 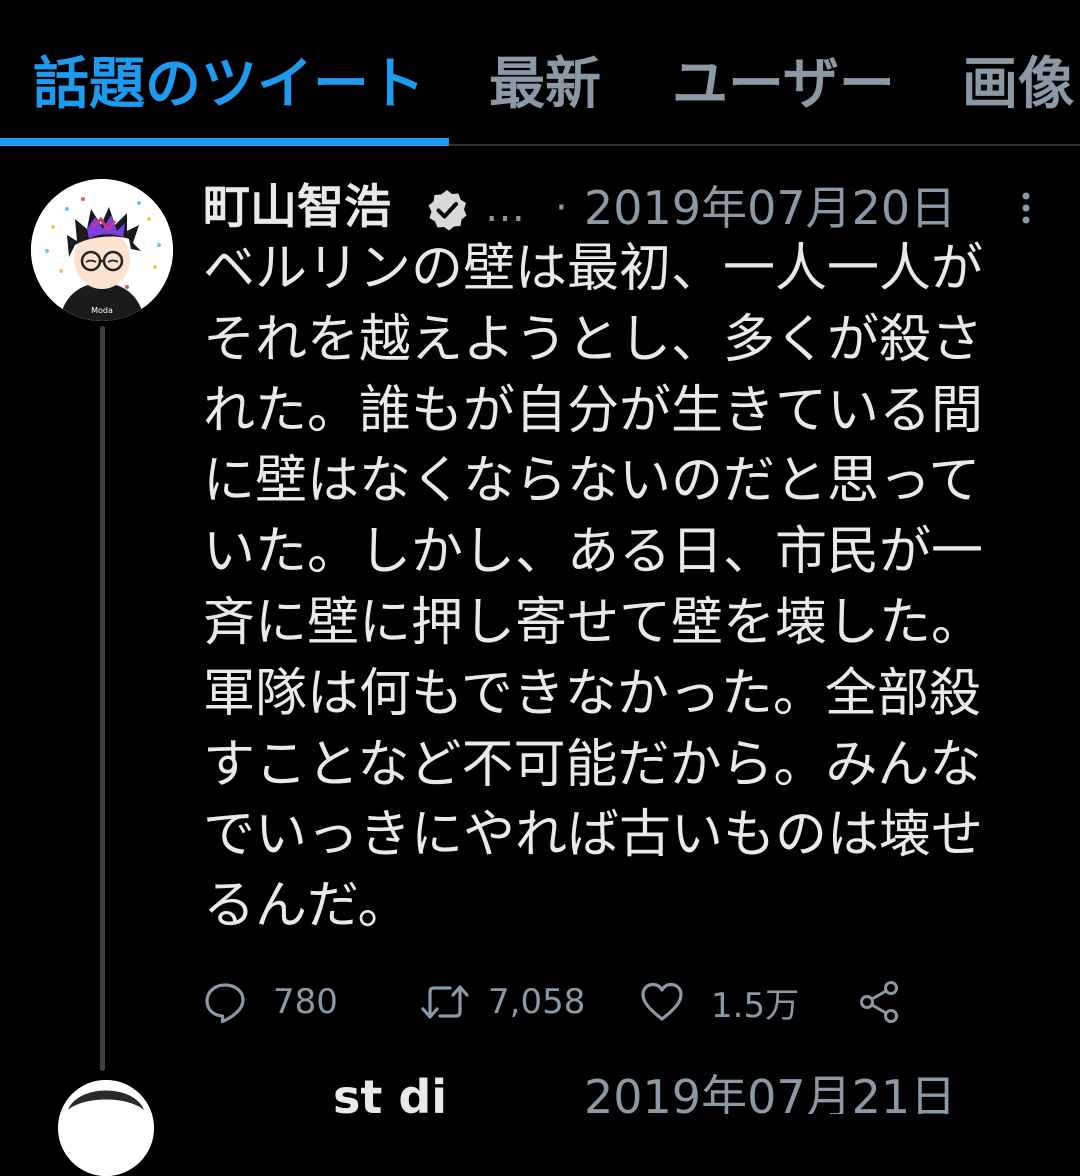 I want to click on tab-images: 画像, so click(x=1018, y=85).